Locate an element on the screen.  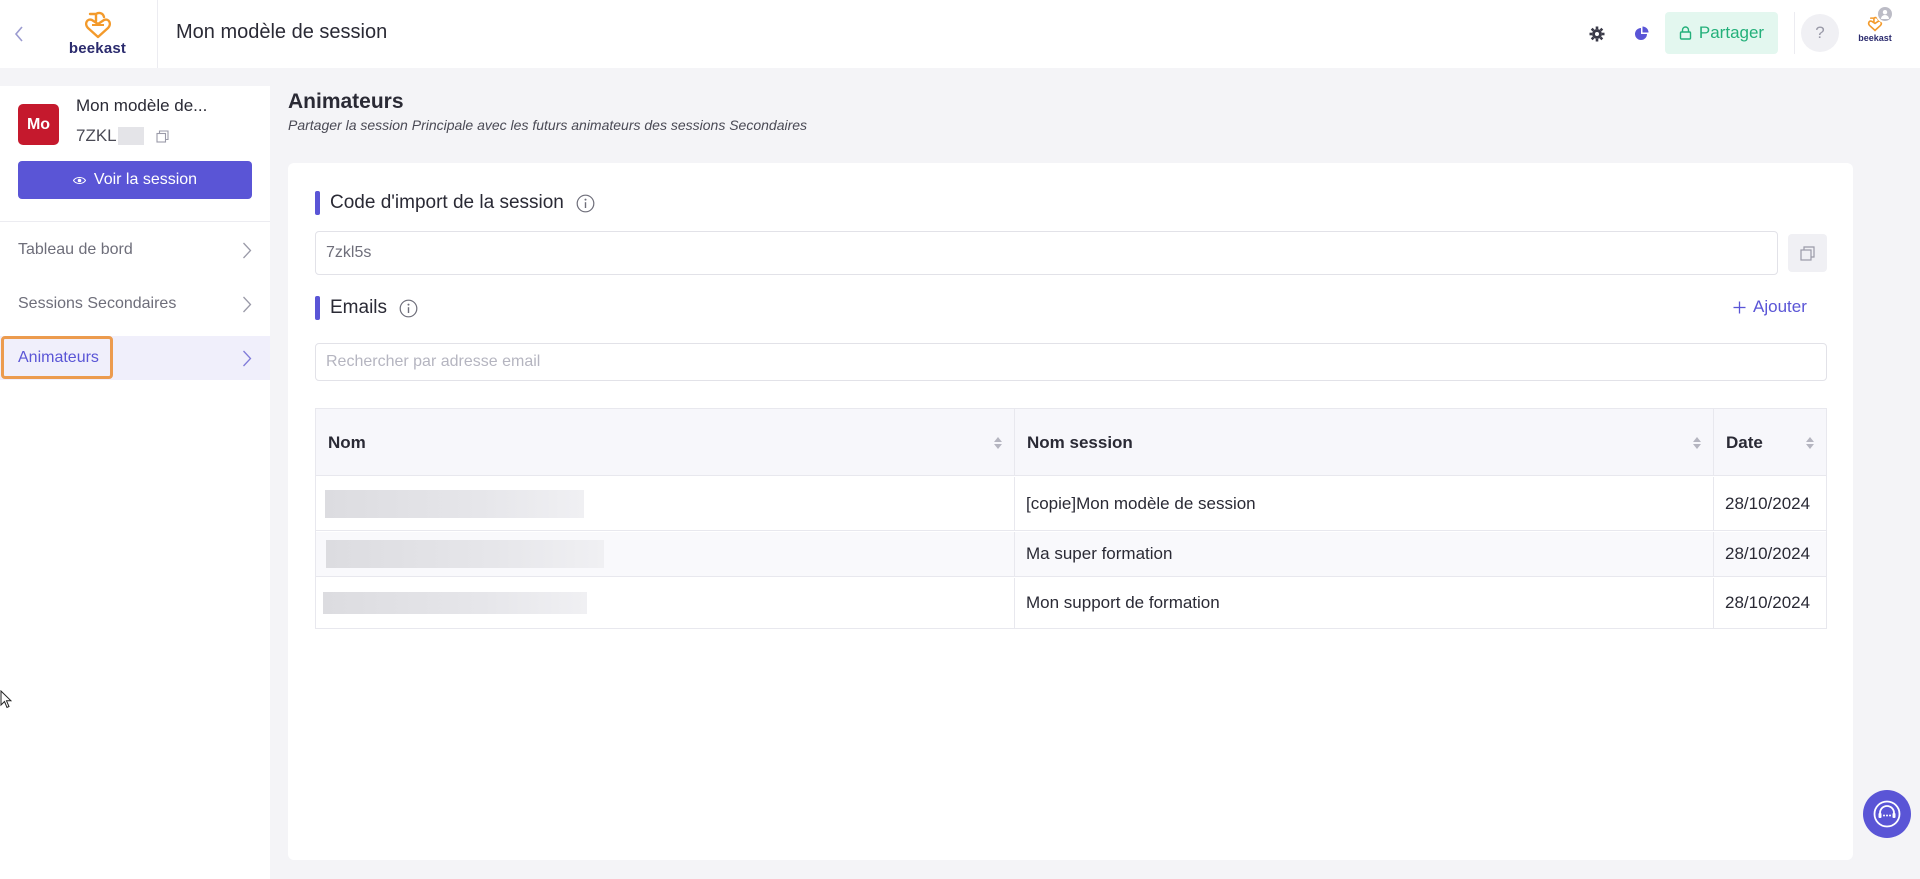
add-email-button: Ajouter is located at coordinates (1770, 307).